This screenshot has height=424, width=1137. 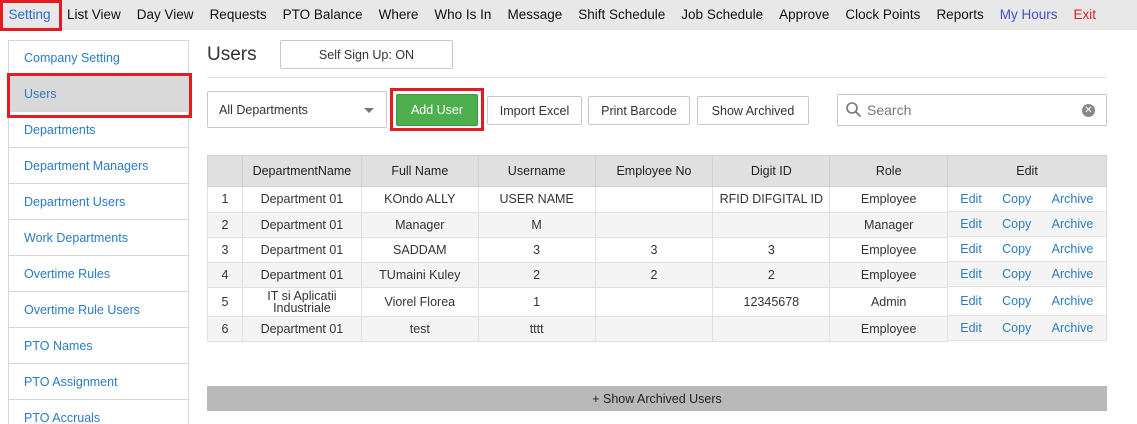 I want to click on nav-requests: Requests, so click(x=238, y=15).